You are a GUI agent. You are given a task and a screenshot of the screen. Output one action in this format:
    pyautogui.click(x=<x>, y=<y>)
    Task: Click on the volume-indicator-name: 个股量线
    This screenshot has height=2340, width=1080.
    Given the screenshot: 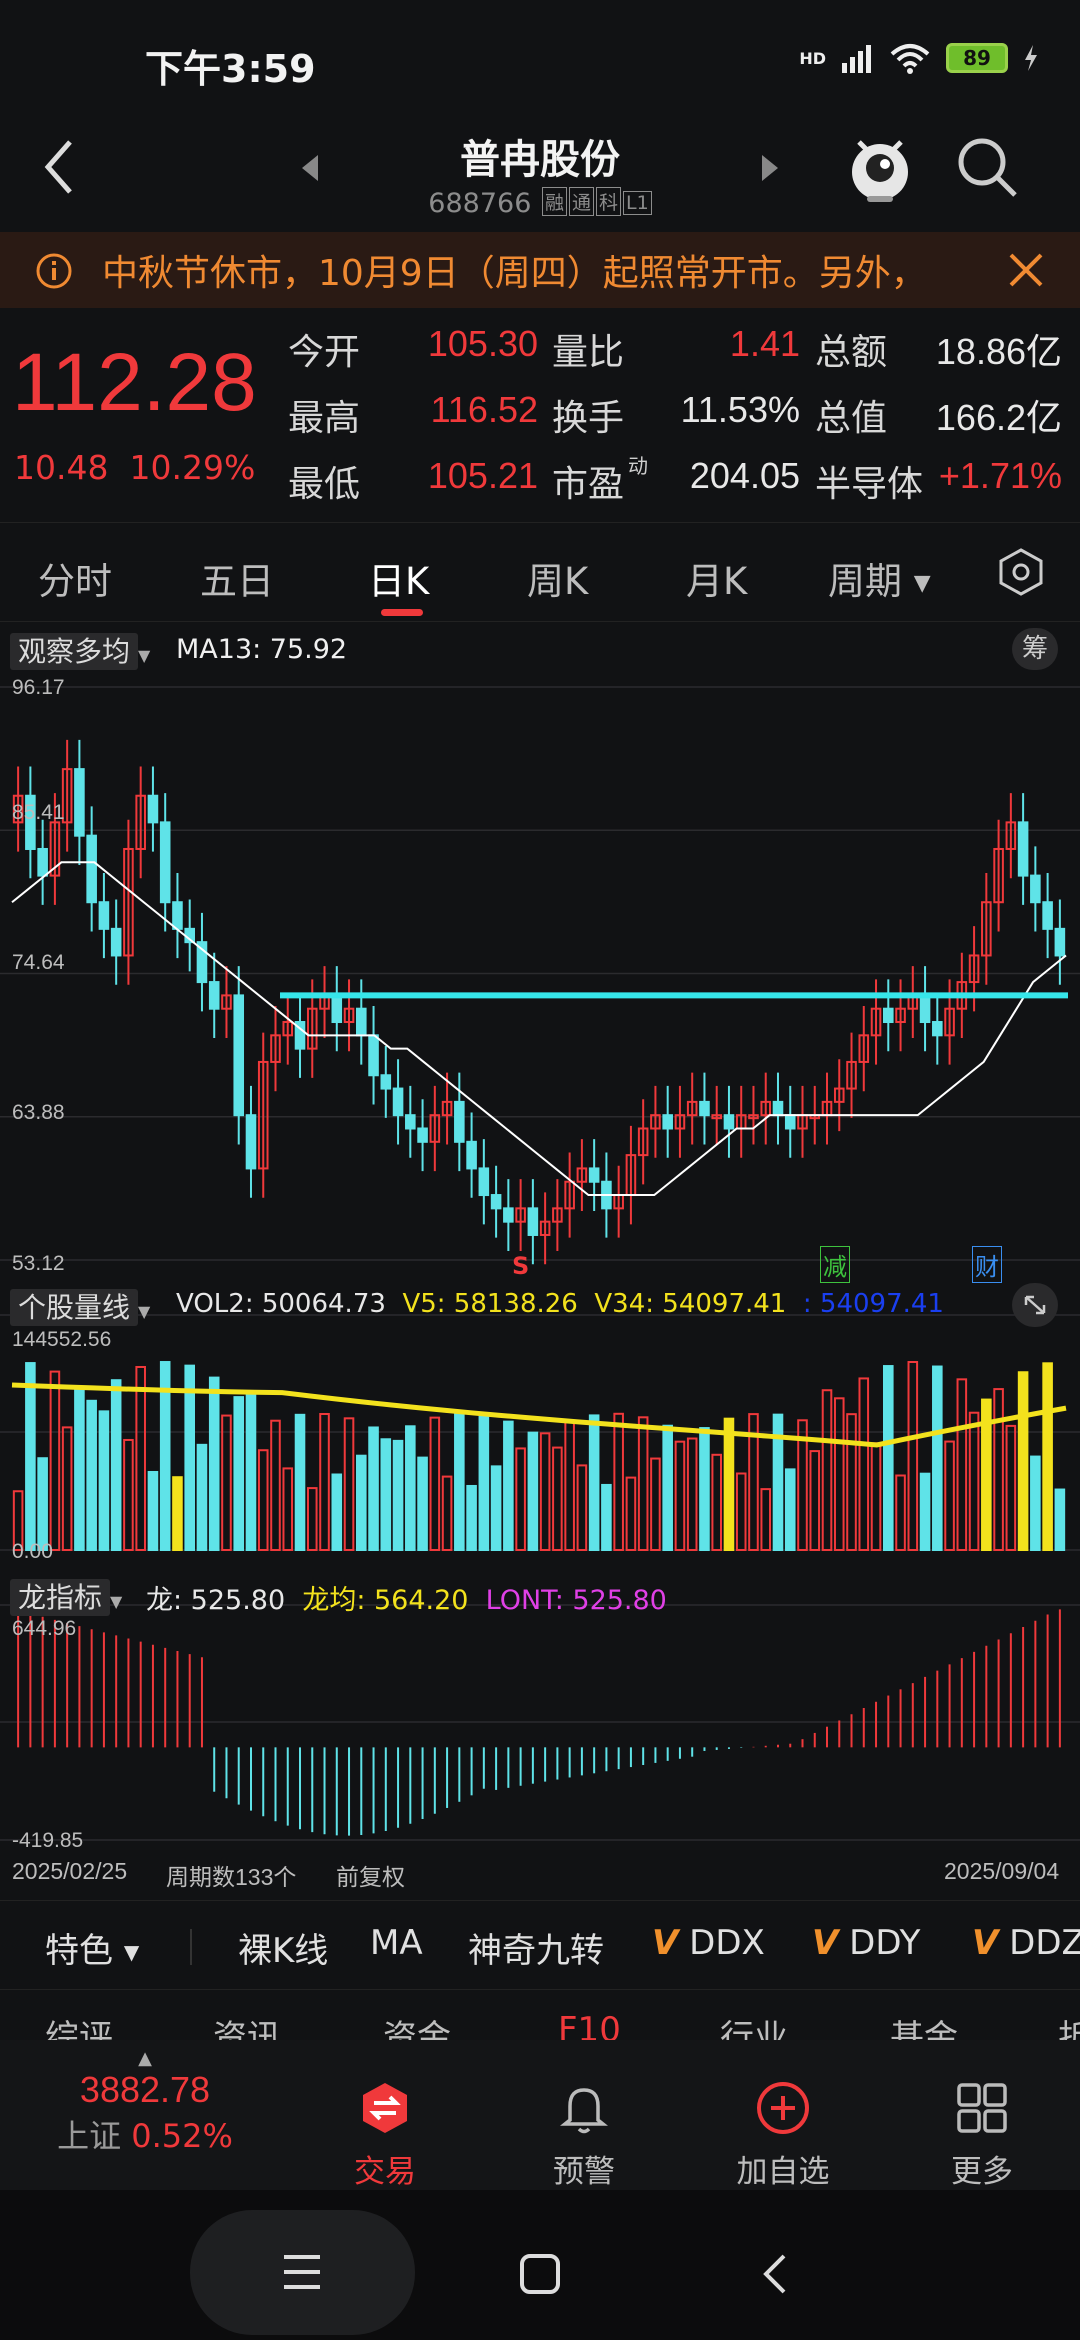 What is the action you would take?
    pyautogui.click(x=74, y=1307)
    